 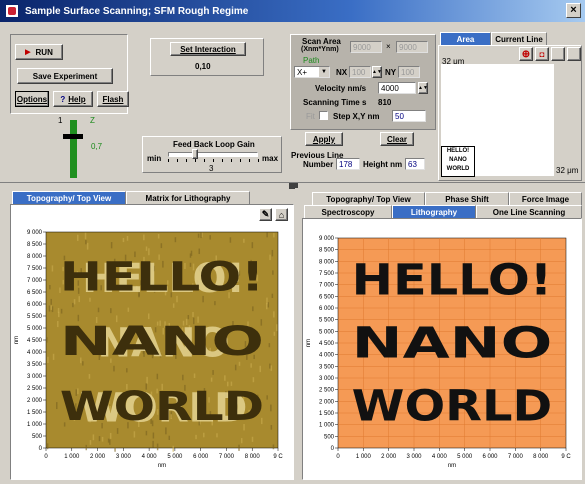 I want to click on tab-phase-shift: Phase Shift, so click(x=467, y=198).